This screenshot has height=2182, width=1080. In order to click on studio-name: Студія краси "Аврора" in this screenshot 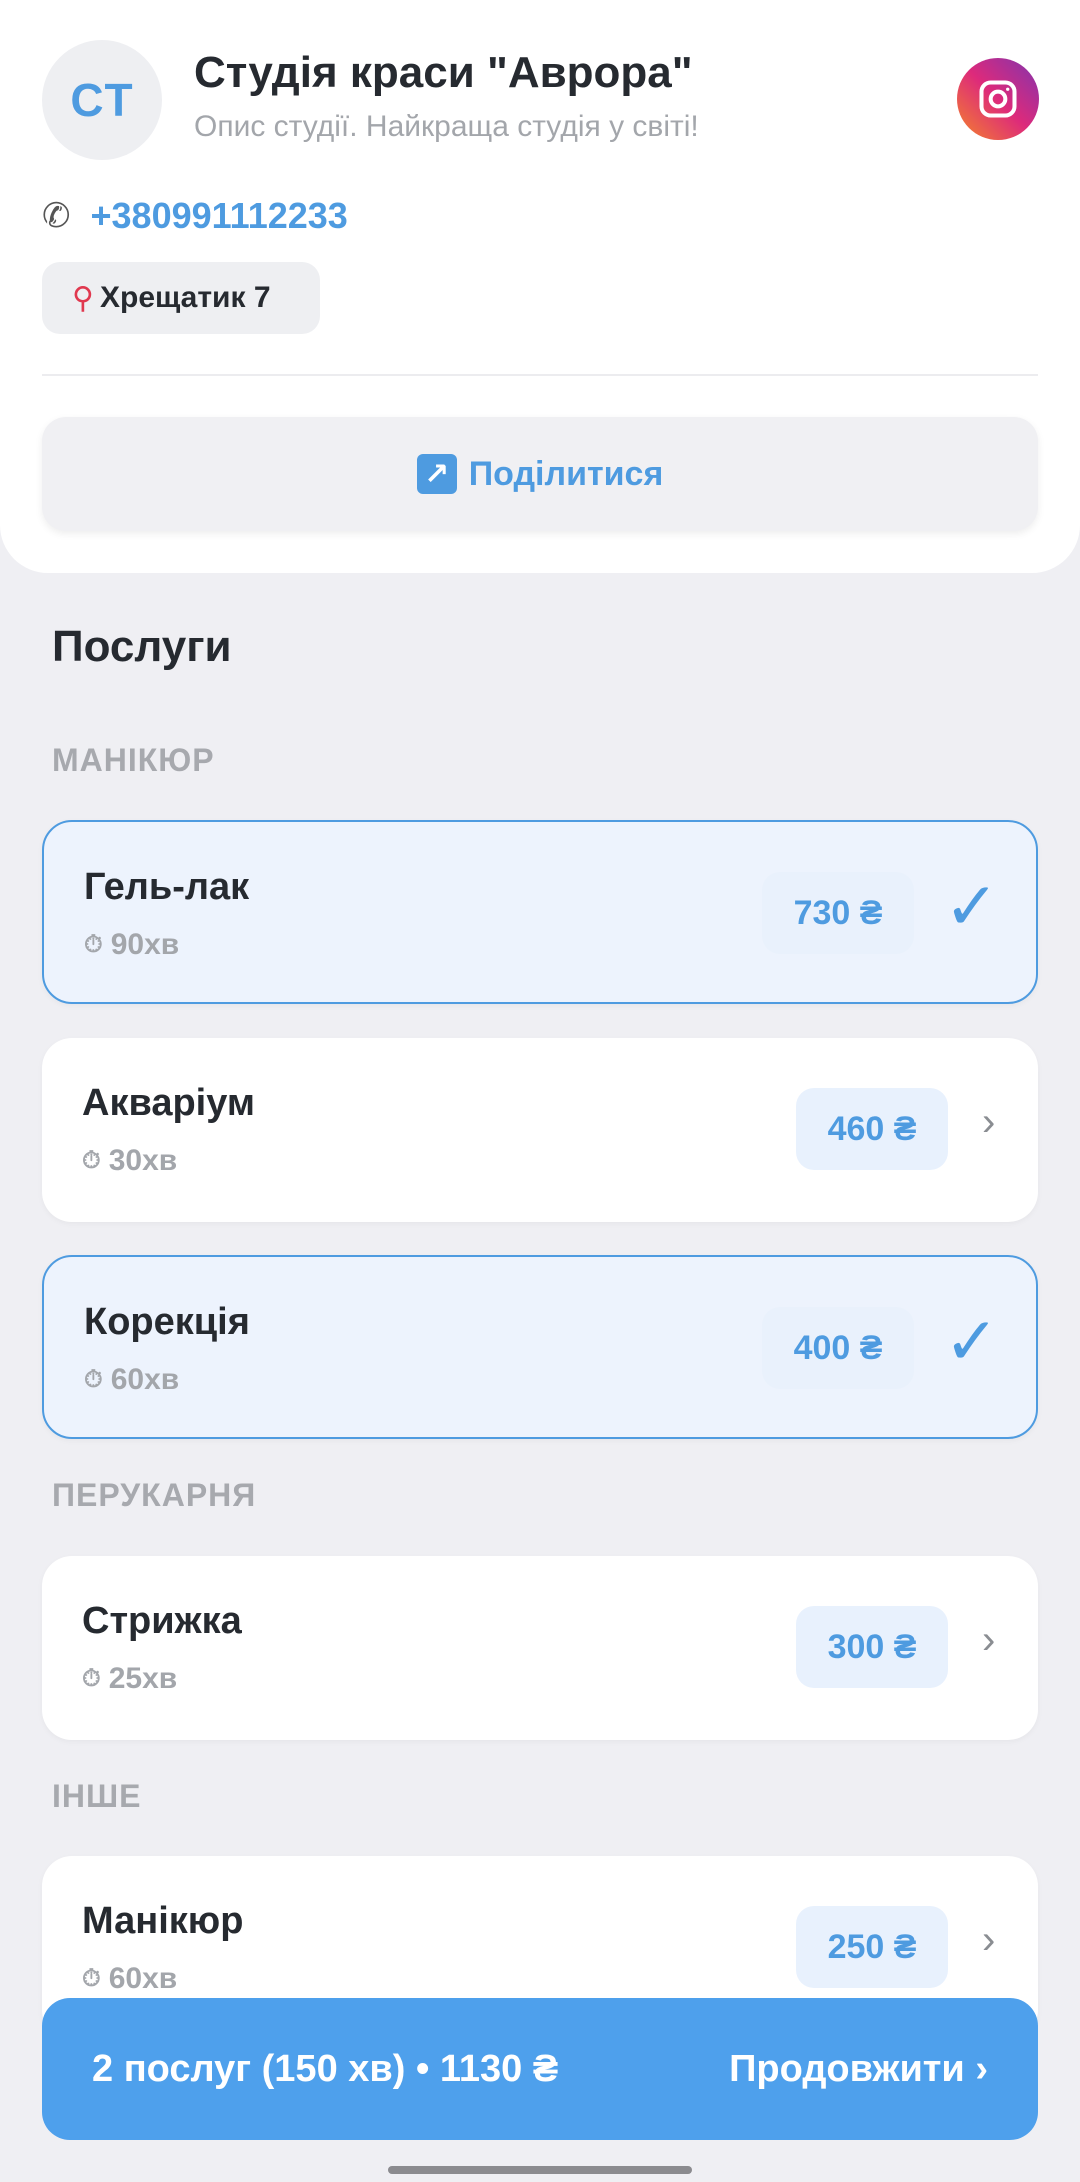, I will do `click(443, 72)`.